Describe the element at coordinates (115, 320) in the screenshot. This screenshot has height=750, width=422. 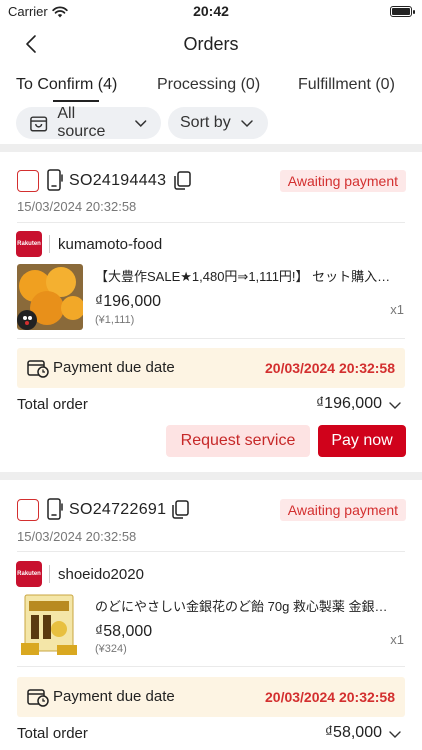
I see `product-original-price: (¥1,111)` at that location.